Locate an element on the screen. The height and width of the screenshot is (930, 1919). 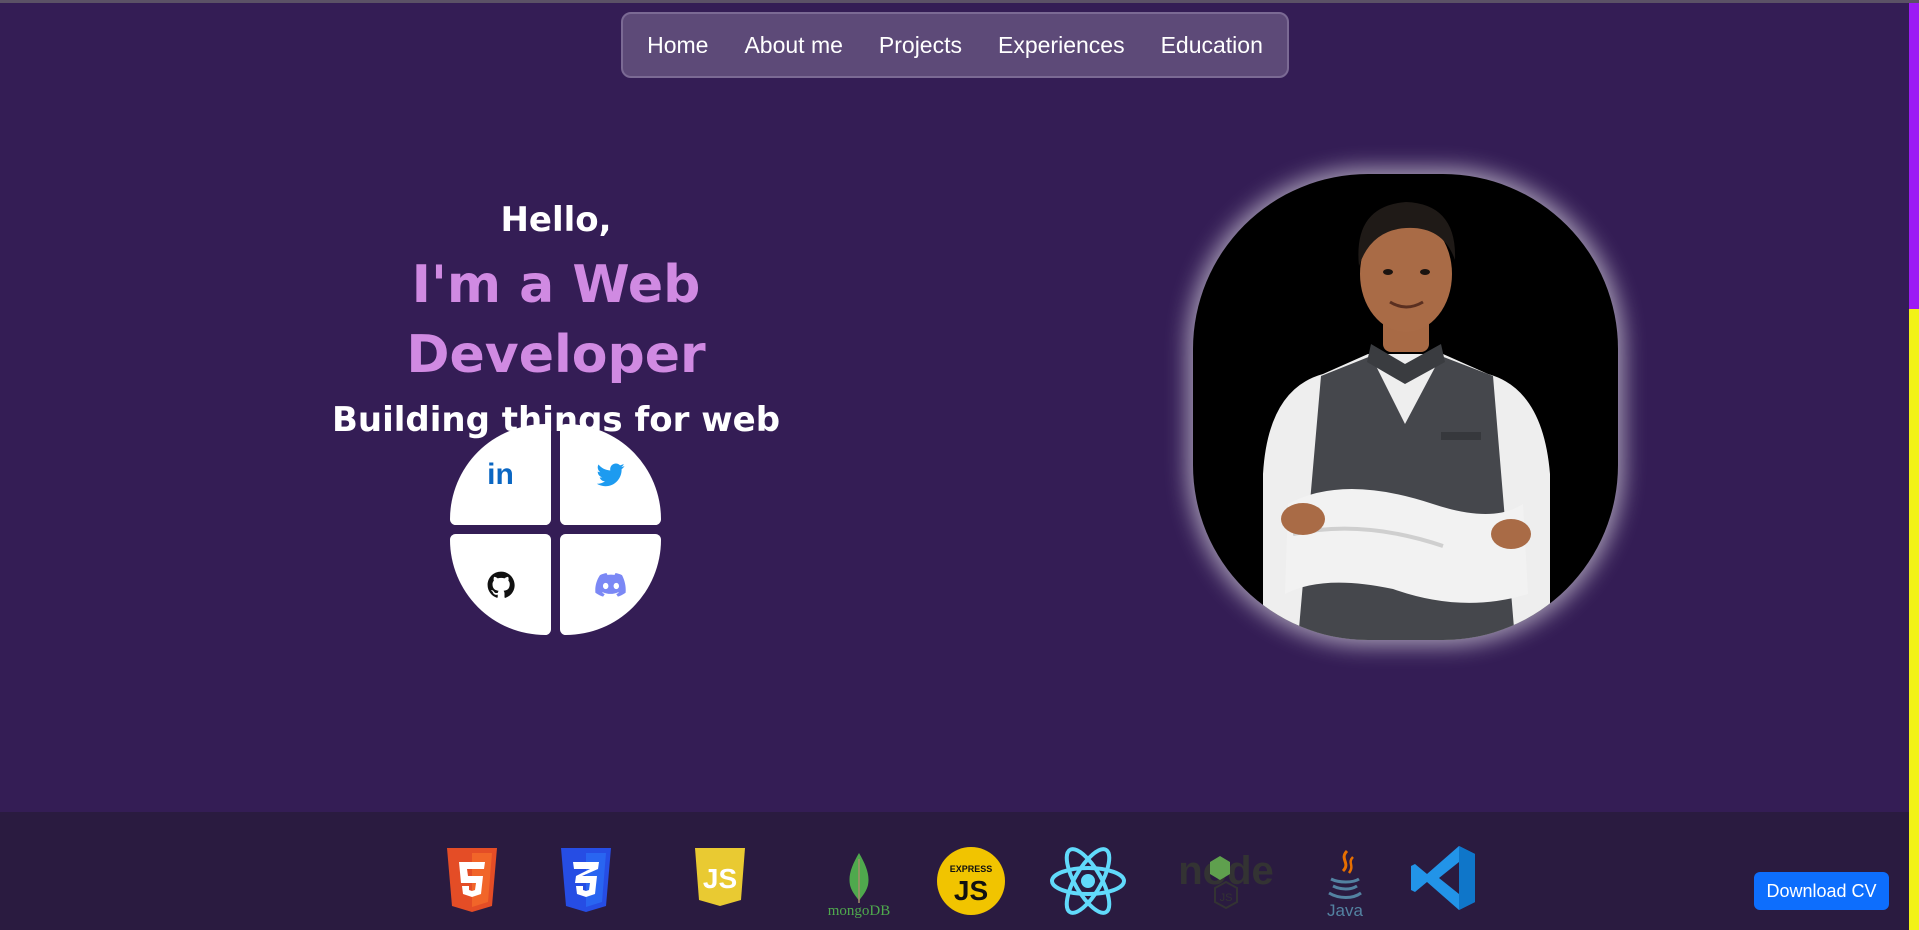
twitter-link is located at coordinates (610, 474).